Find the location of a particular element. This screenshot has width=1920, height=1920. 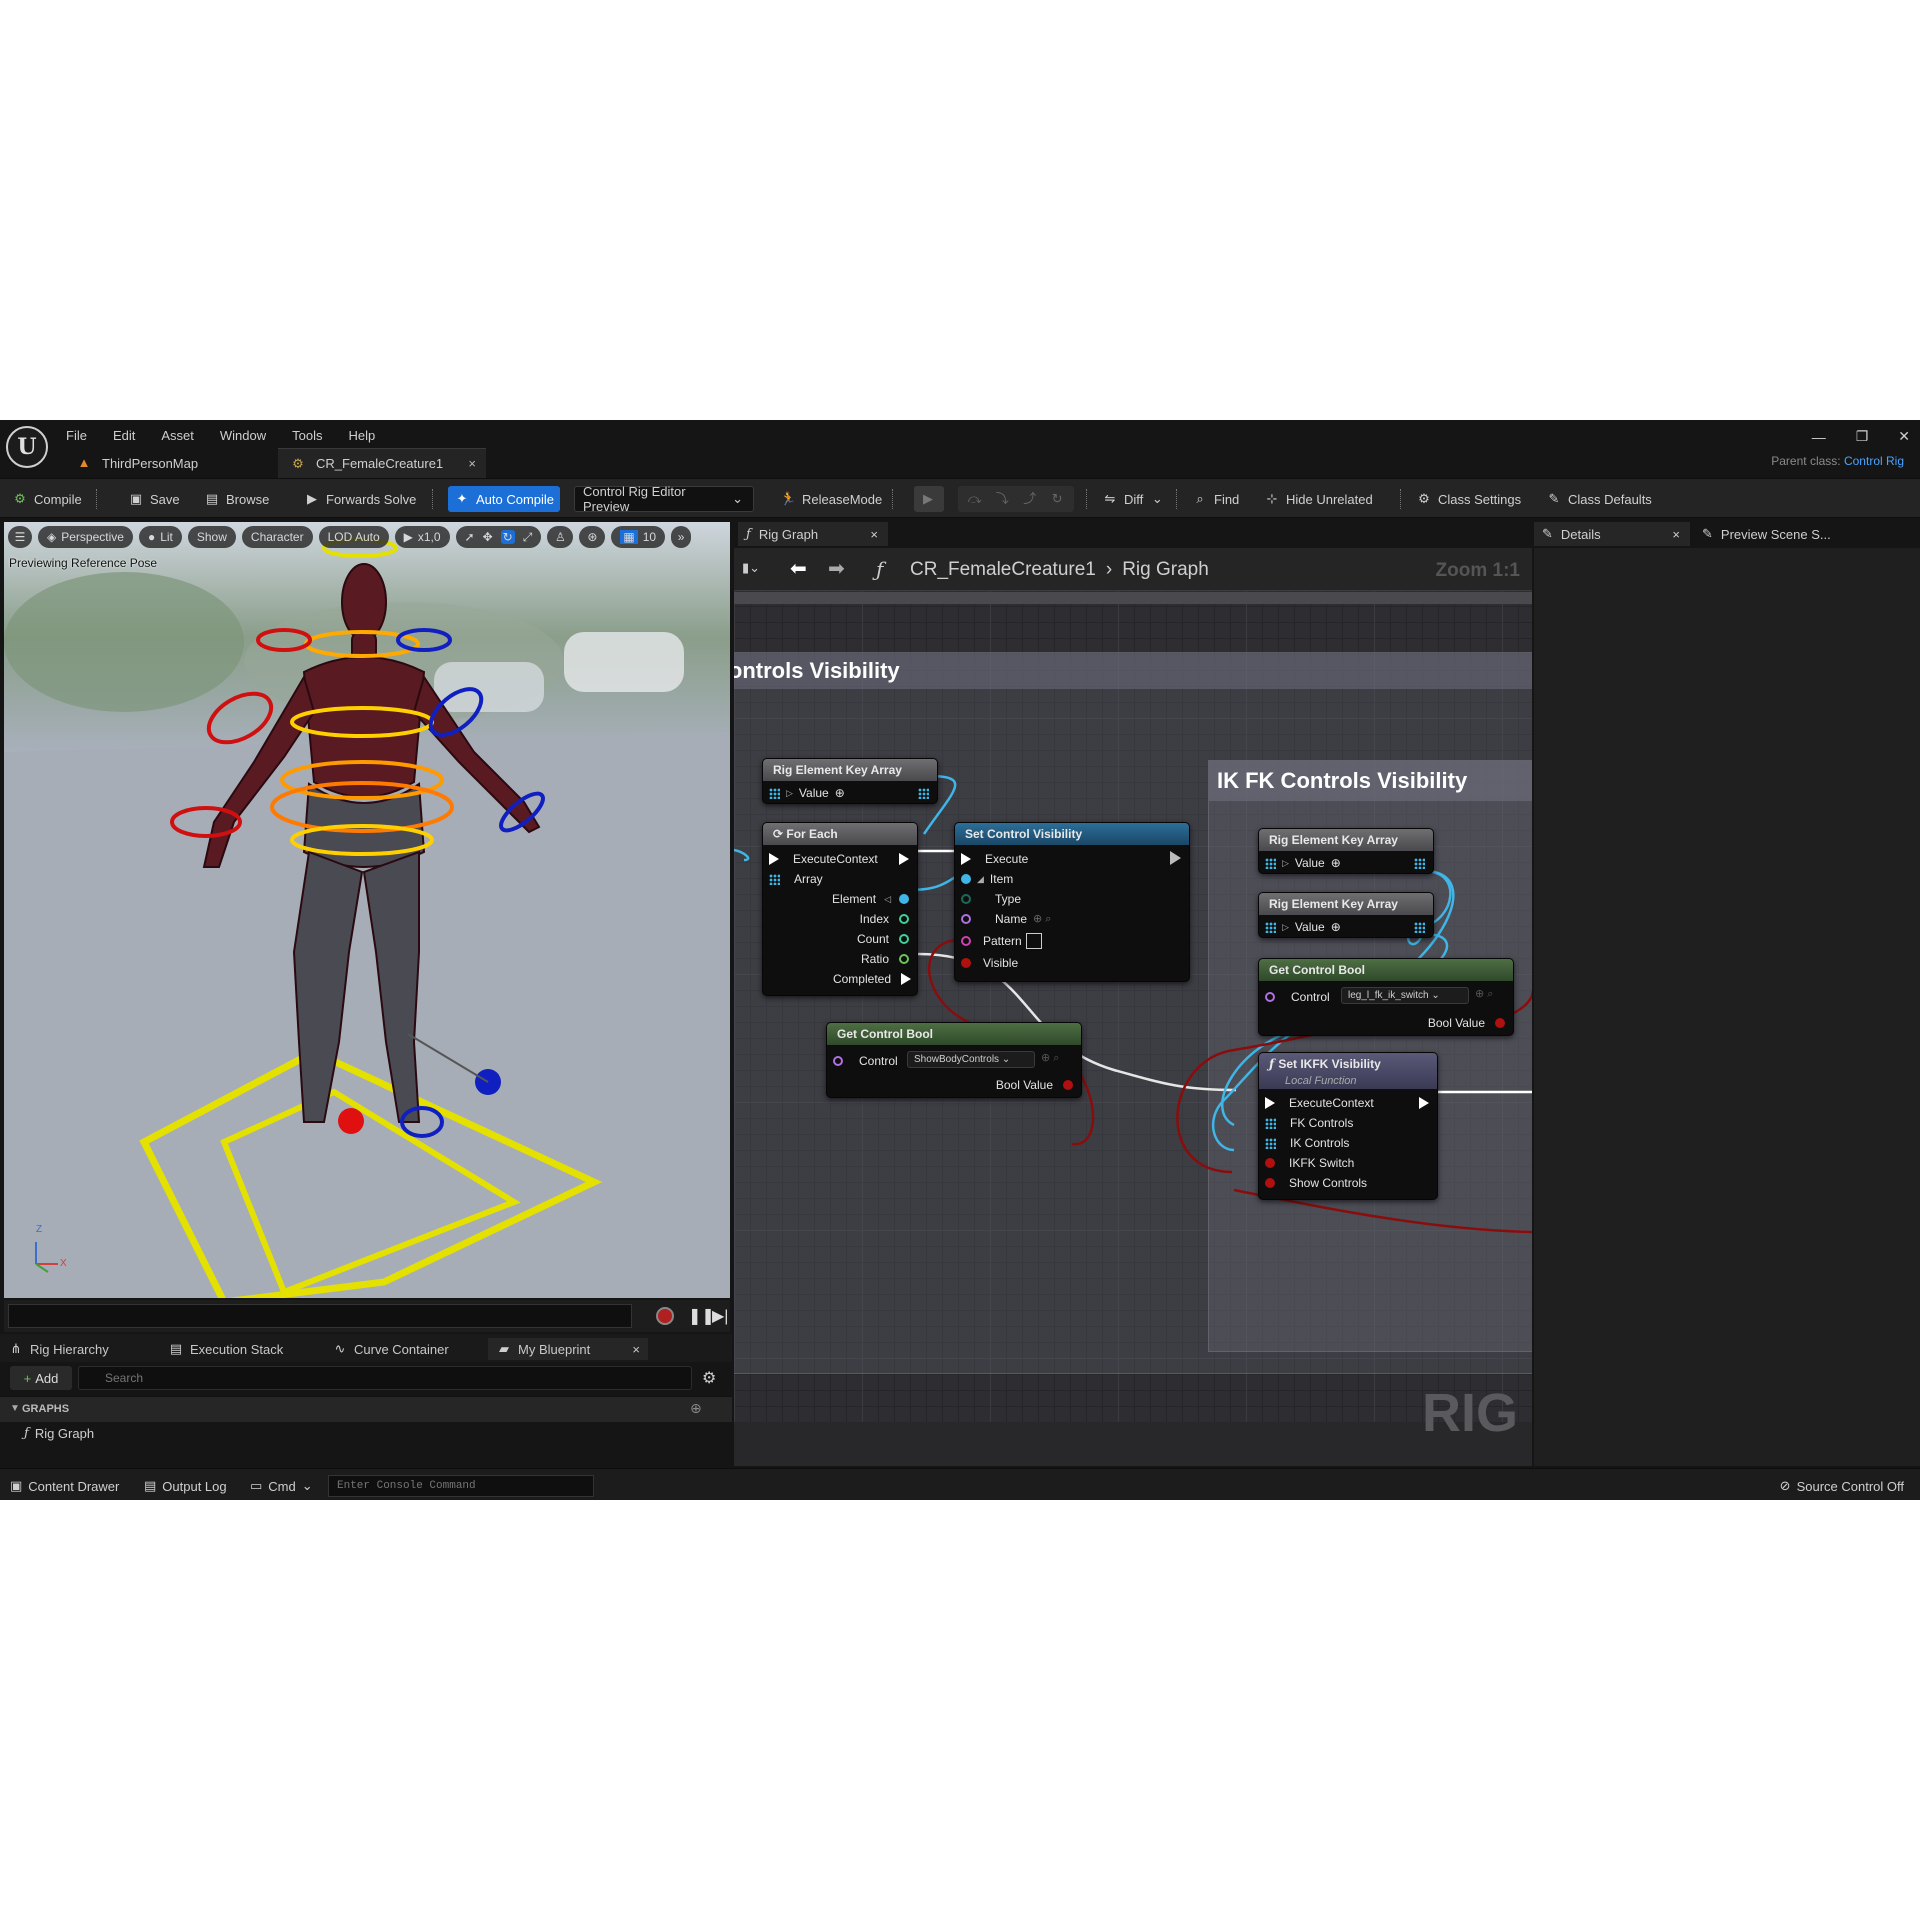

menu-help: Help is located at coordinates (361, 435).